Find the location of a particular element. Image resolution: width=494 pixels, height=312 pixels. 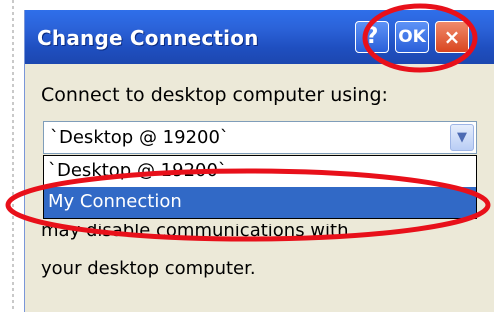

dialog-title: Change Connection is located at coordinates (148, 38).